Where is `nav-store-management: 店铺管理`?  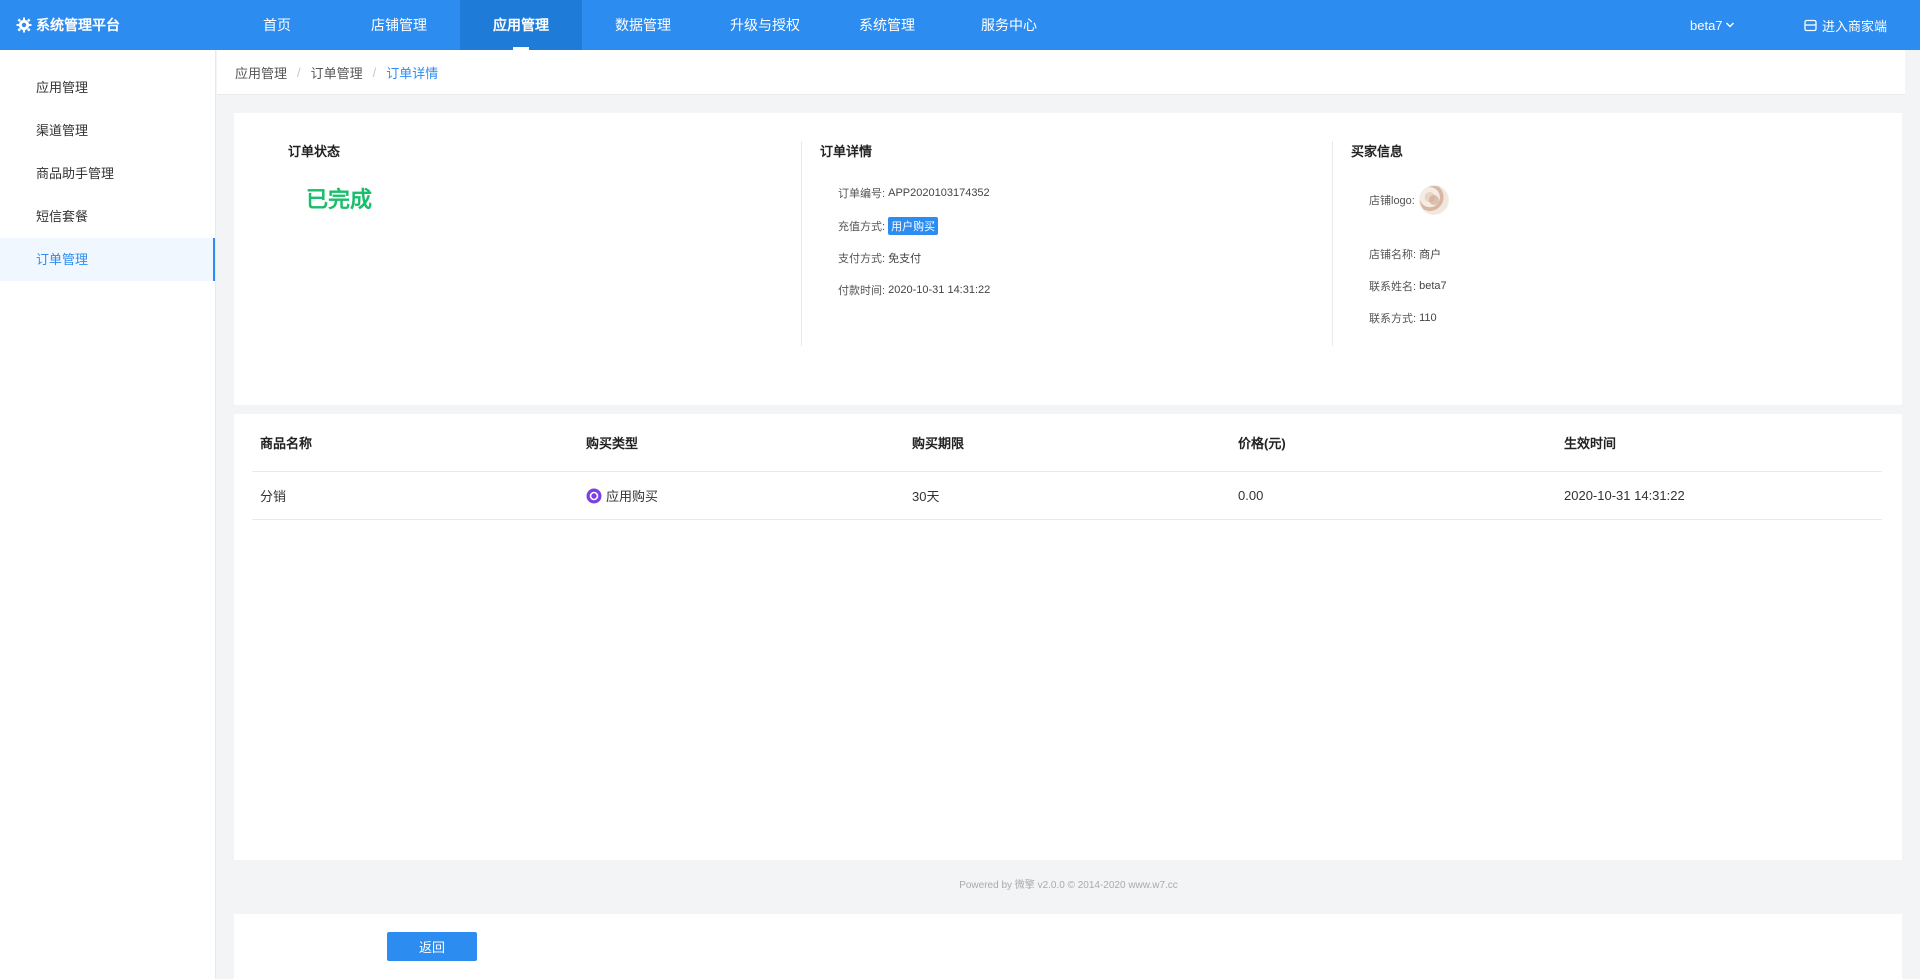
nav-store-management: 店铺管理 is located at coordinates (399, 25).